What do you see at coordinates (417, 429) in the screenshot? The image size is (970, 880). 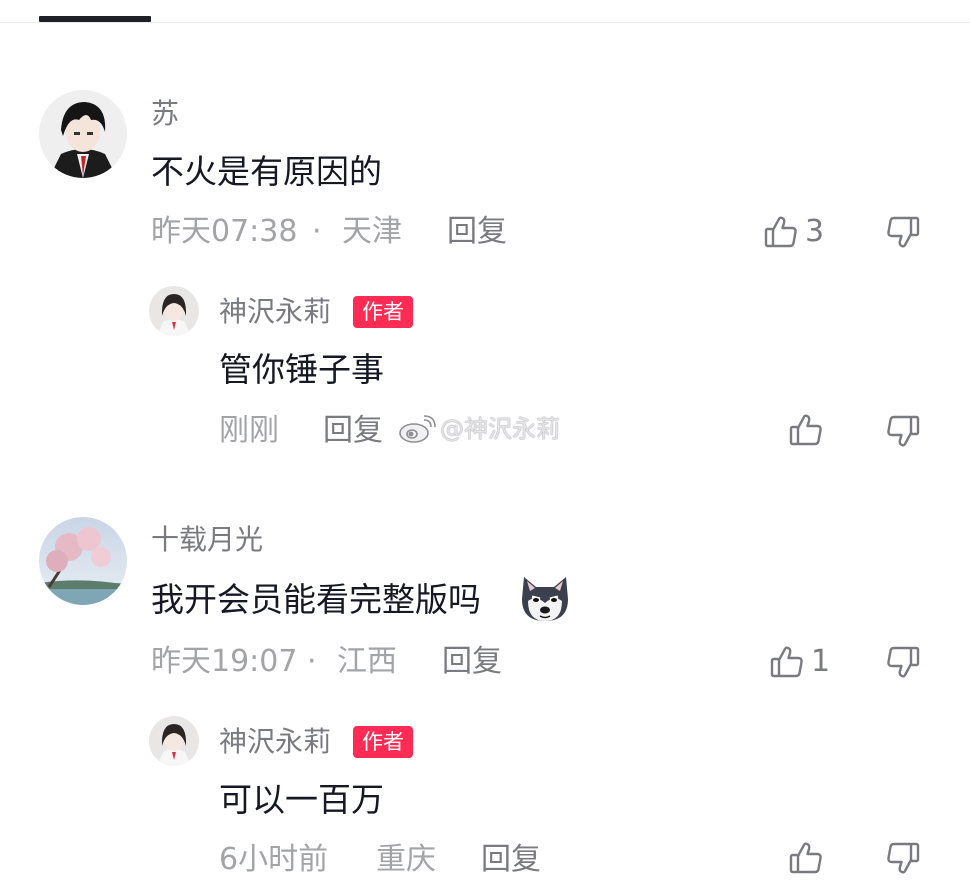 I see `weibo-icon` at bounding box center [417, 429].